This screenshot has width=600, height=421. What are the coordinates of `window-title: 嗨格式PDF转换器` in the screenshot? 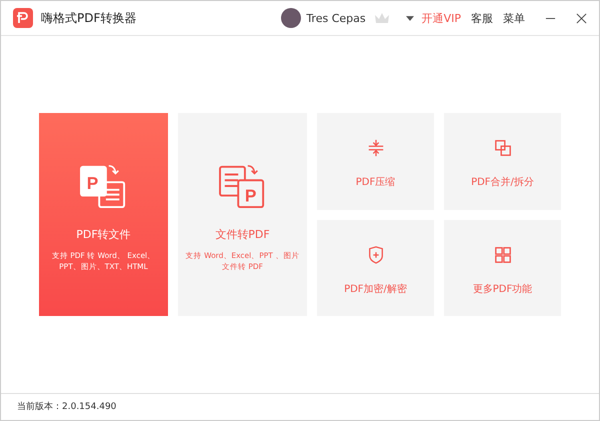 It's located at (88, 18).